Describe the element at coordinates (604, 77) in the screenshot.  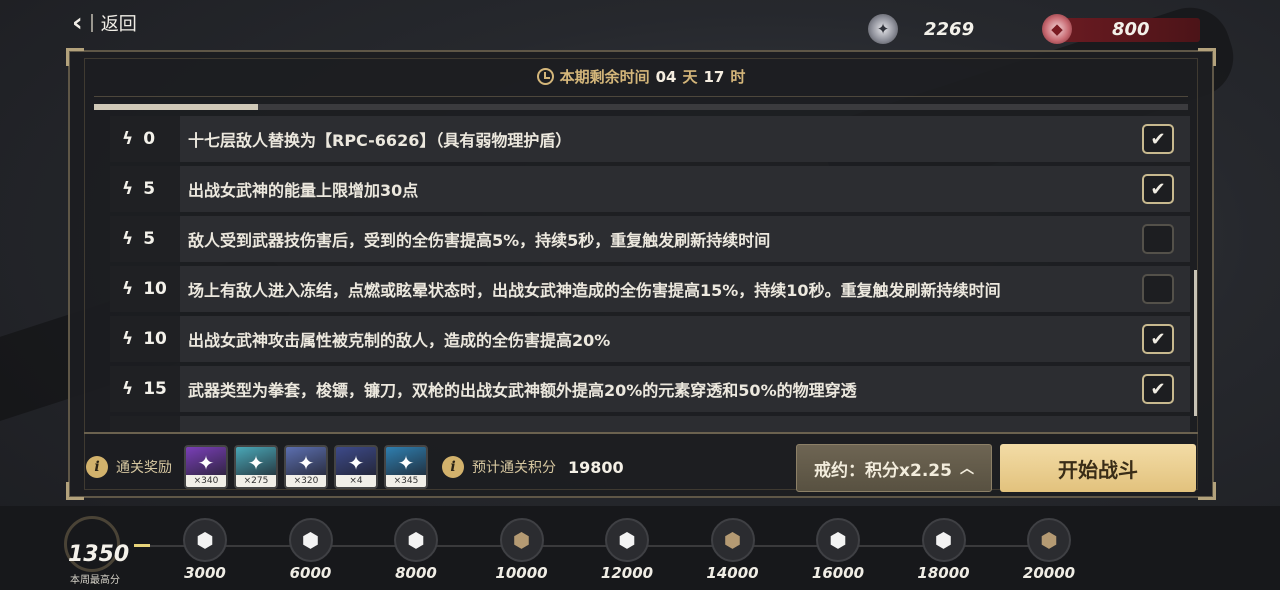
I see `timer-label: 本期剩余时间` at that location.